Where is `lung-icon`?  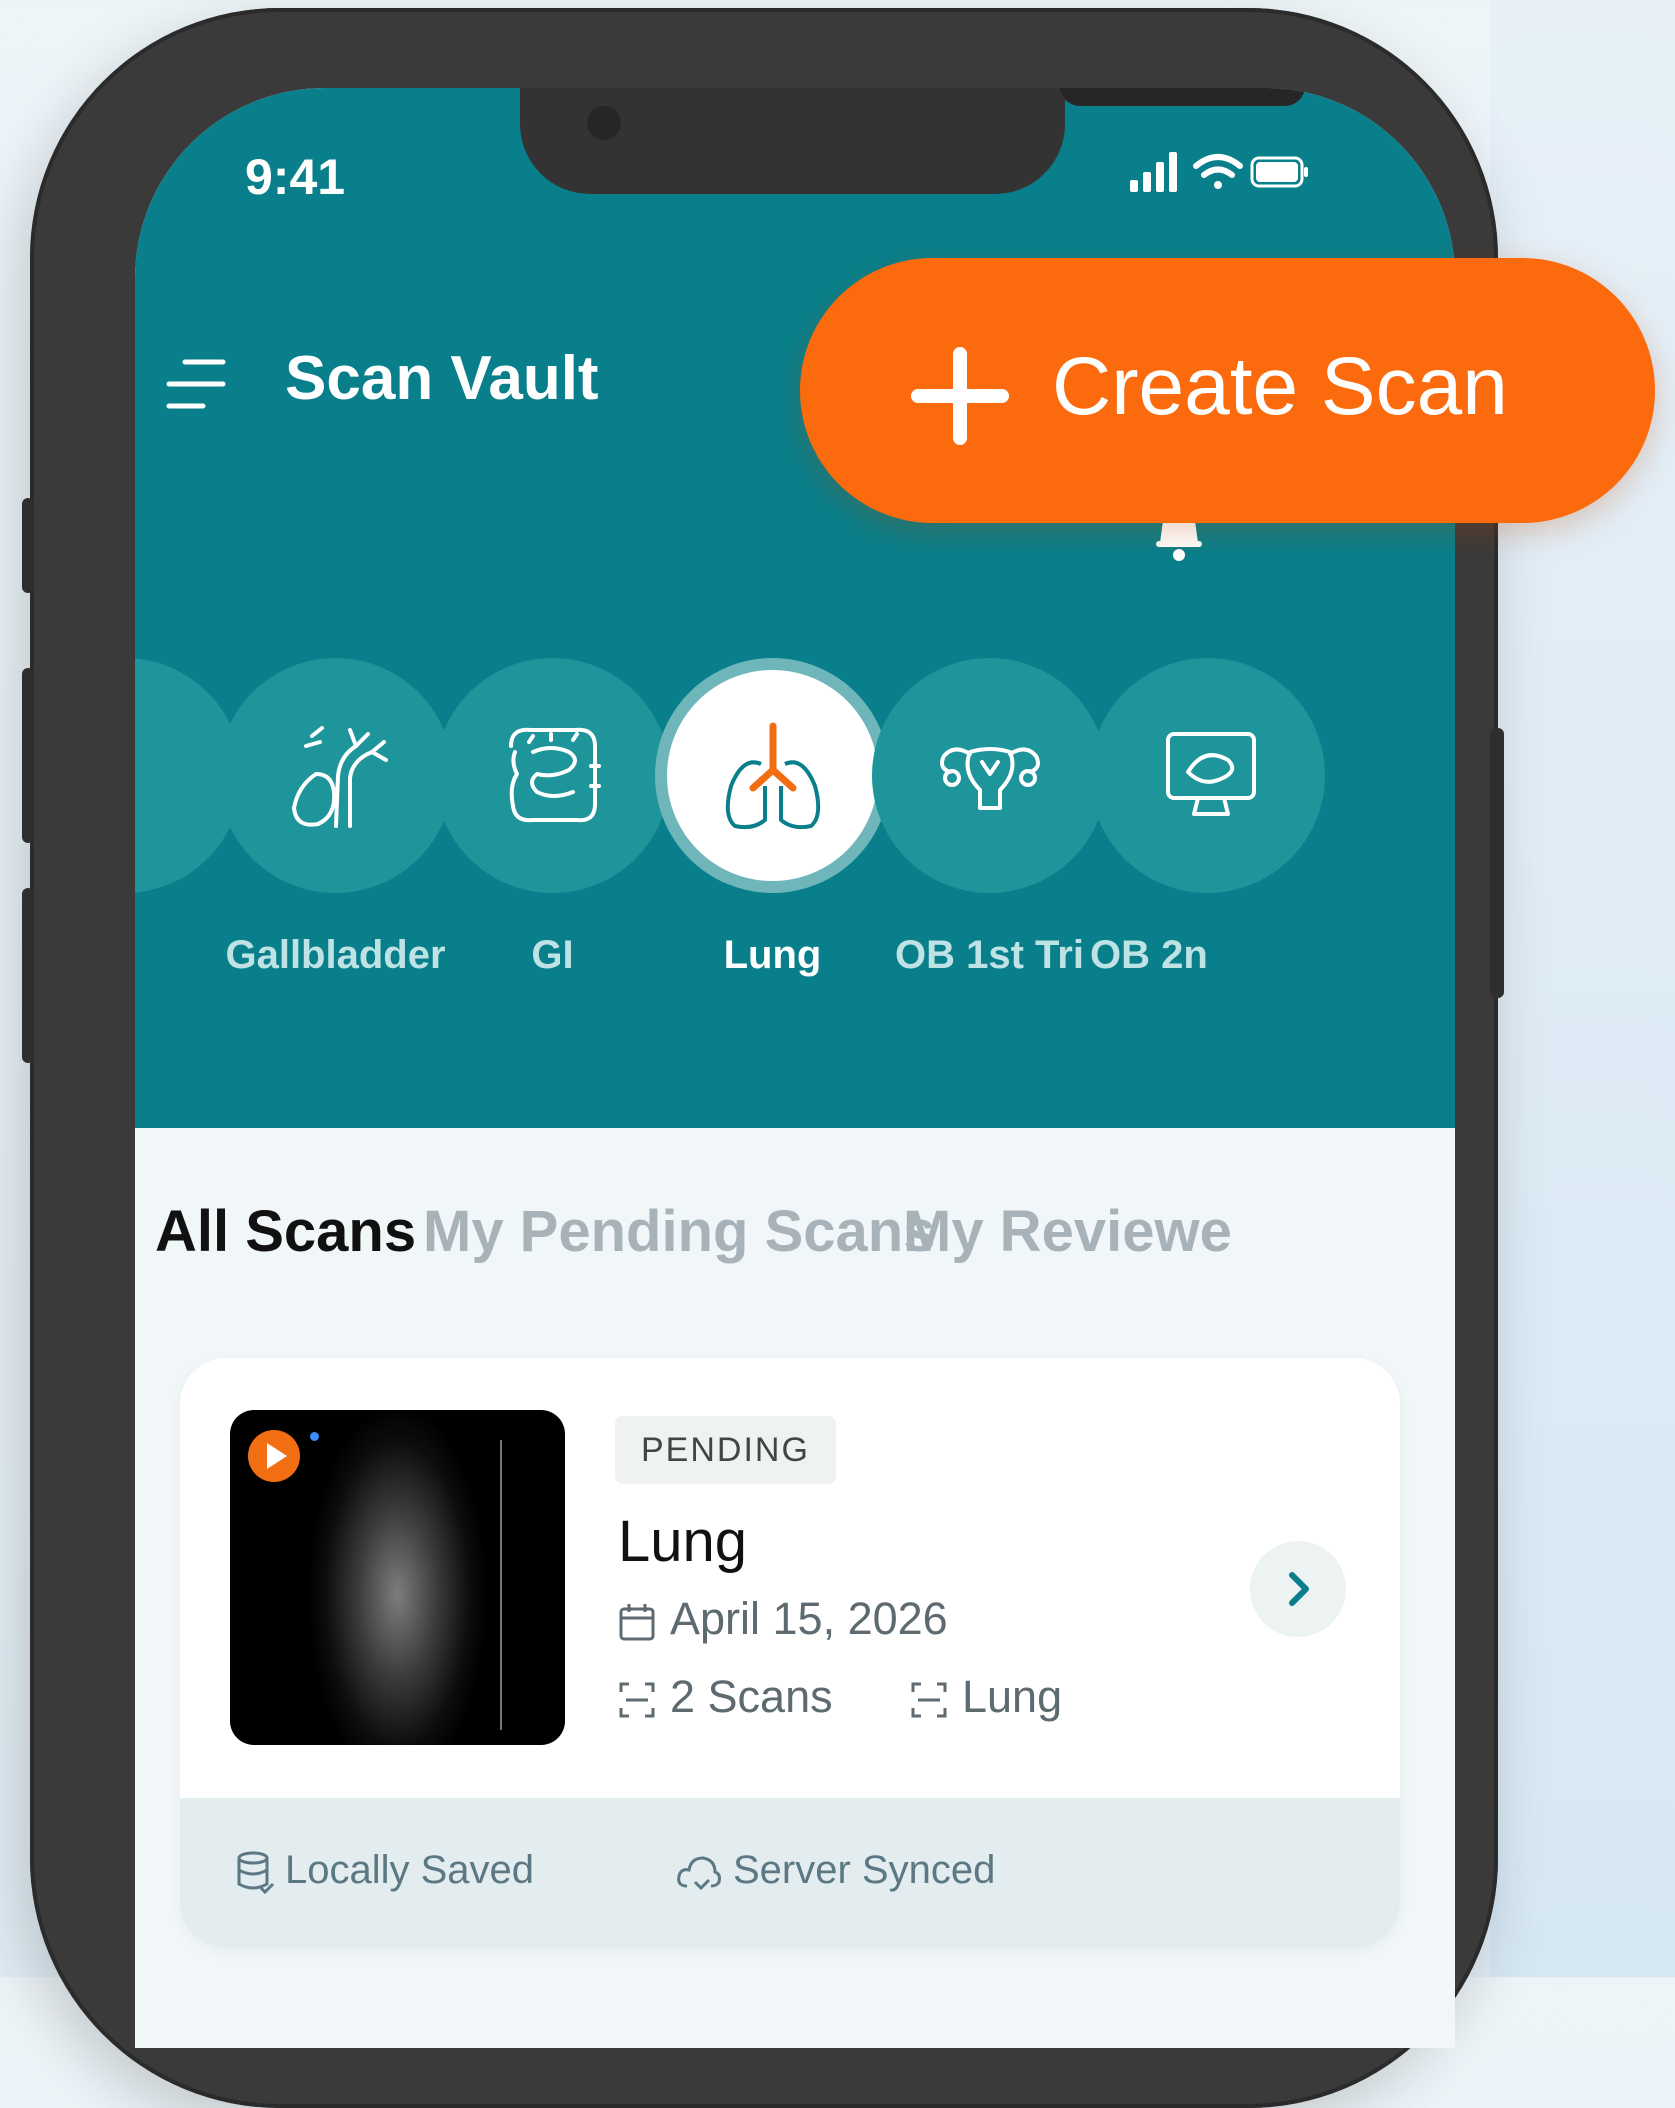
lung-icon is located at coordinates (772, 775).